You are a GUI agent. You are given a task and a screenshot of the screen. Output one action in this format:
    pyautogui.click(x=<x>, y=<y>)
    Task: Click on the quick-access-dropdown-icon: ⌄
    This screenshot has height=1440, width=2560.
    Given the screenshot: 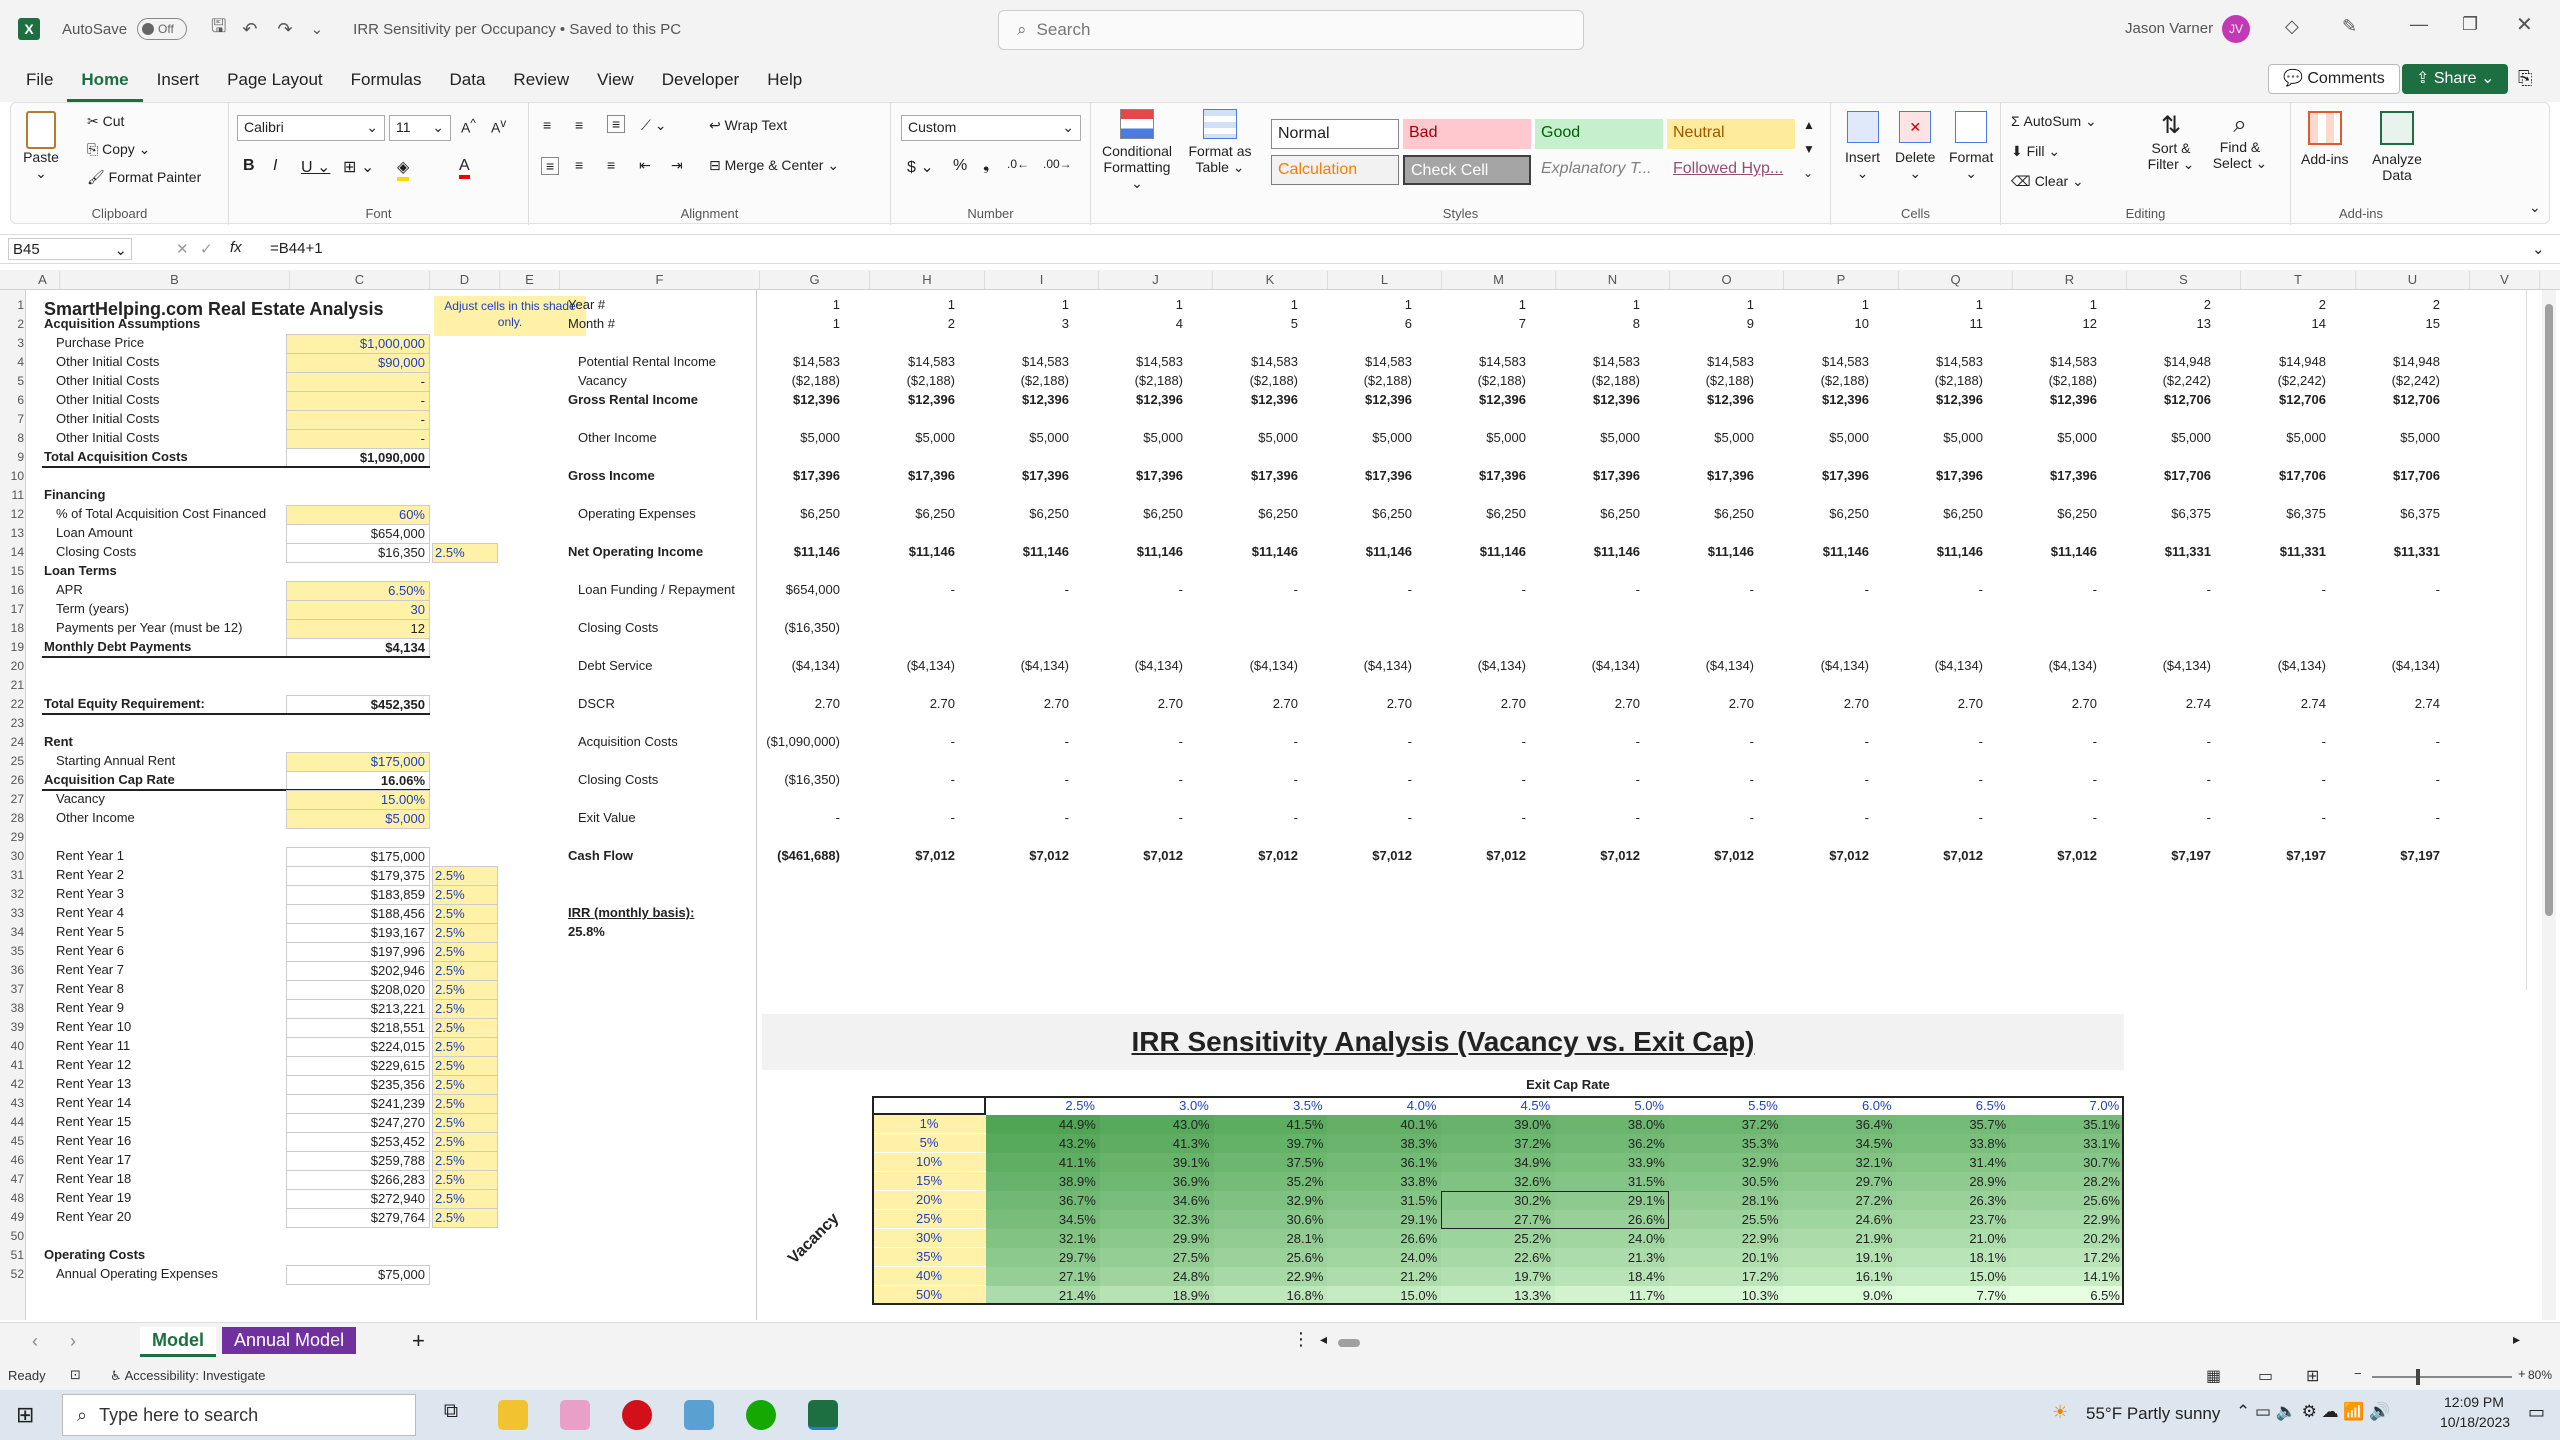 What is the action you would take?
    pyautogui.click(x=317, y=29)
    